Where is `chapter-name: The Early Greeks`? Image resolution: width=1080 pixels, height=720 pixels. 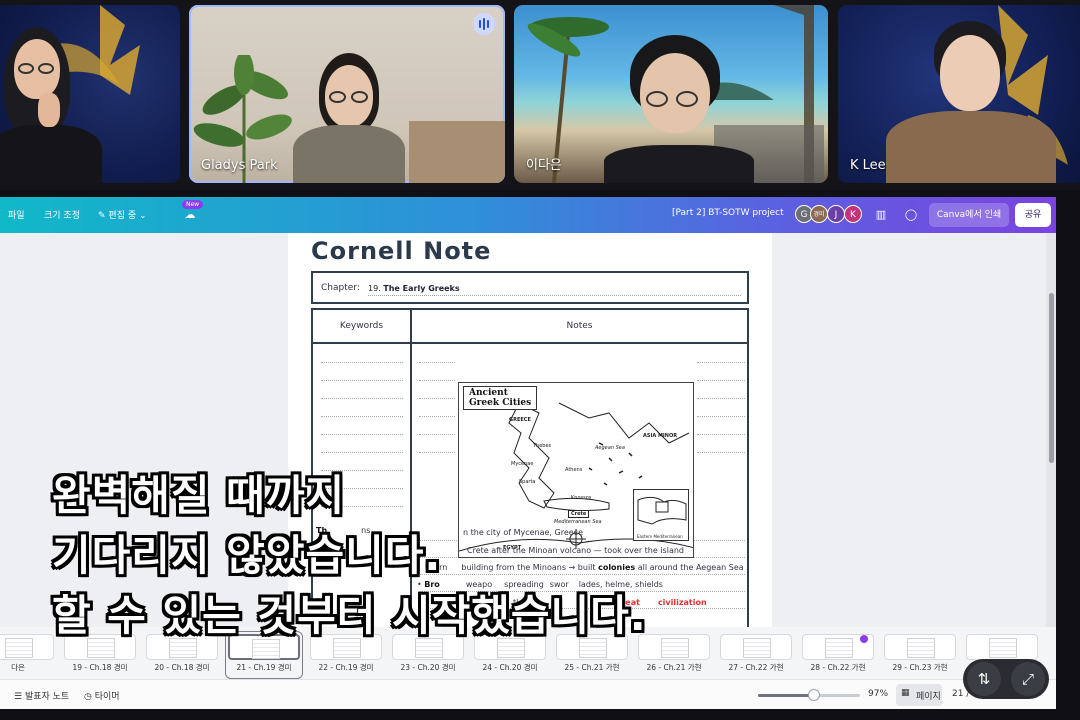
chapter-name: The Early Greeks is located at coordinates (421, 288).